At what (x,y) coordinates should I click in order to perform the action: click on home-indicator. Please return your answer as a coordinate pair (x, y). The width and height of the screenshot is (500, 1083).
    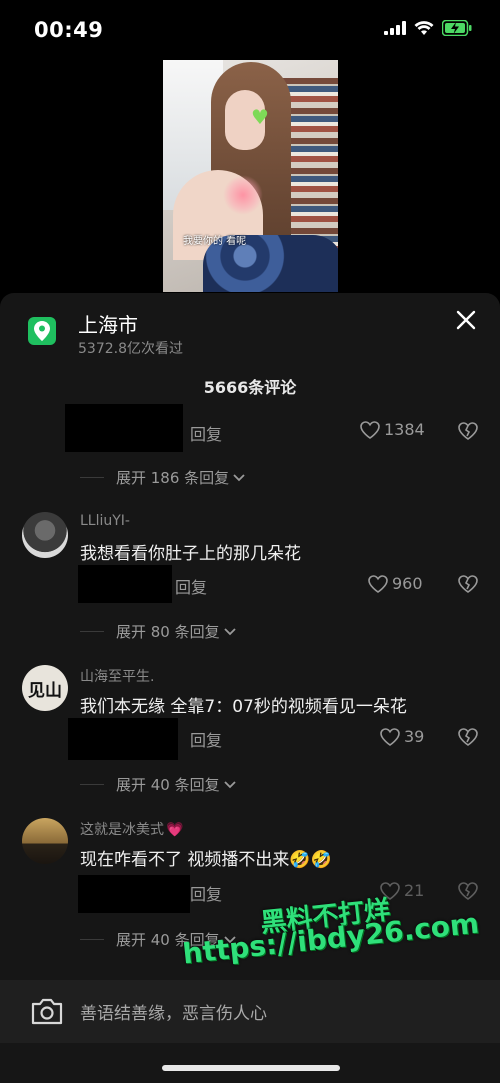
    Looking at the image, I should click on (251, 1068).